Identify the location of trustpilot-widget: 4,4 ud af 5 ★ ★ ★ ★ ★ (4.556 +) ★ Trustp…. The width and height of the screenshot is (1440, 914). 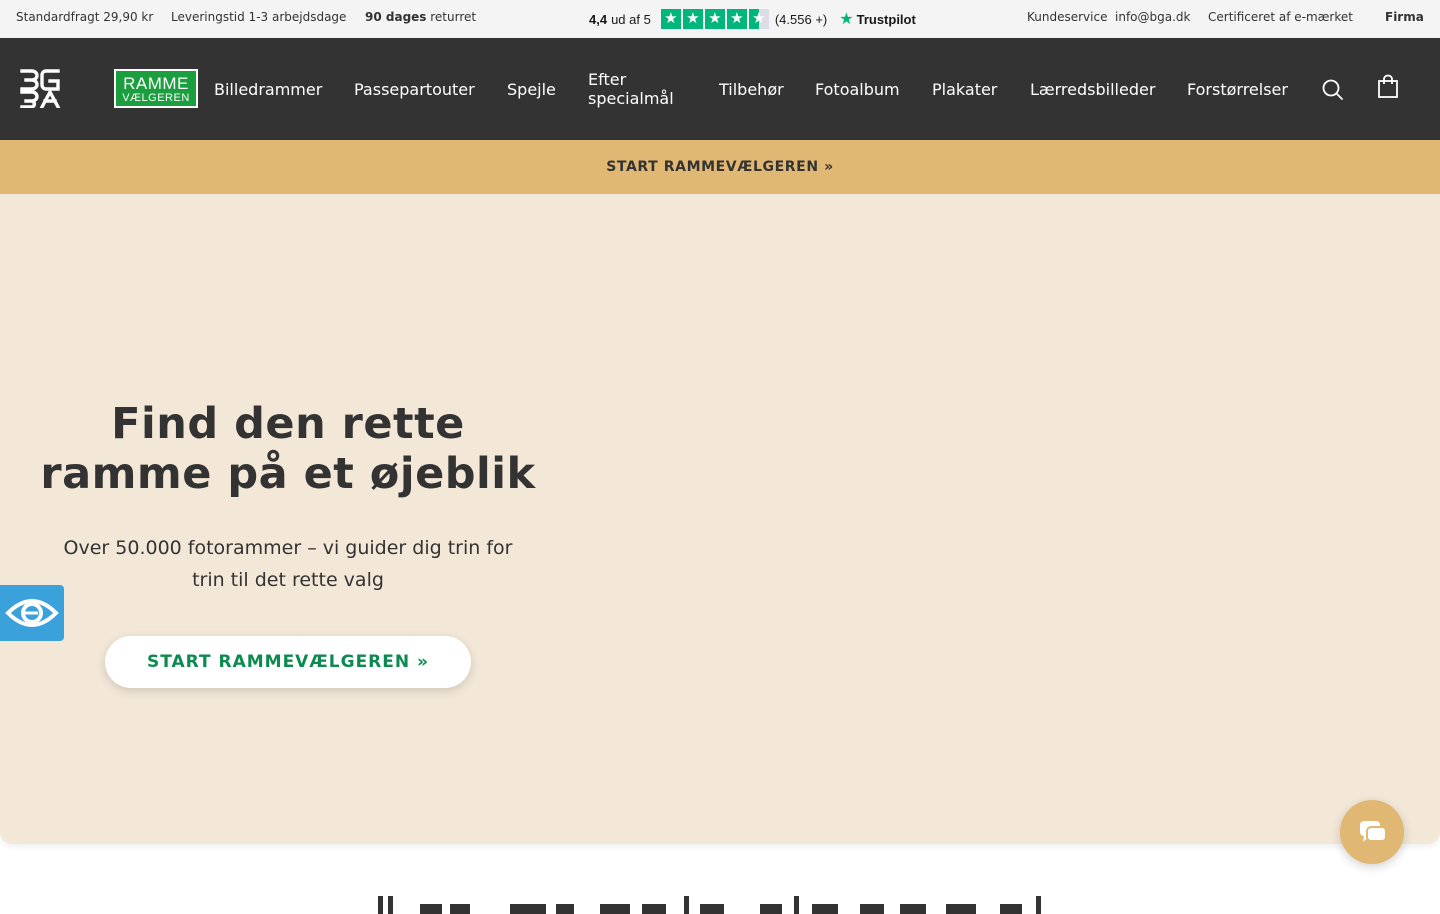
(752, 19).